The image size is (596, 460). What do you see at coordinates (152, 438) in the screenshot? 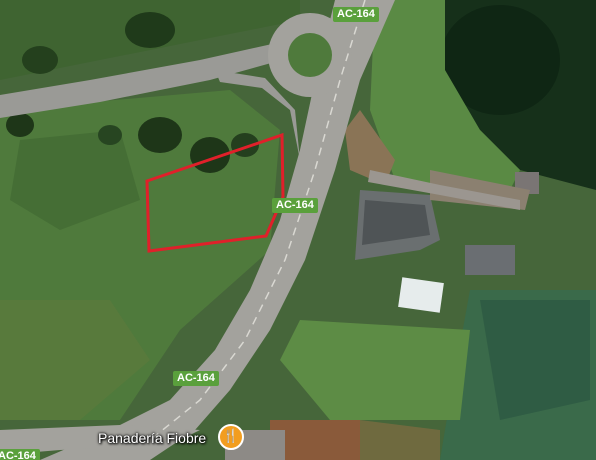
I see `poi-label: Panadería Fiobre` at bounding box center [152, 438].